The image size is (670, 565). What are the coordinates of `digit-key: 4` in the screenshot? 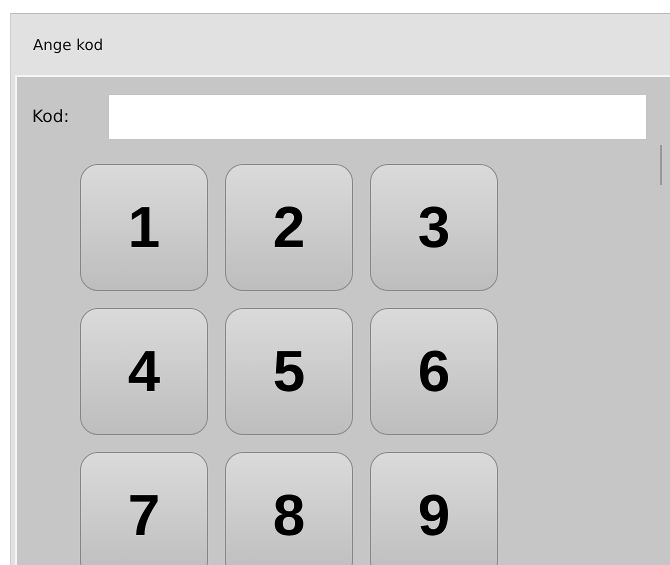 It's located at (144, 371).